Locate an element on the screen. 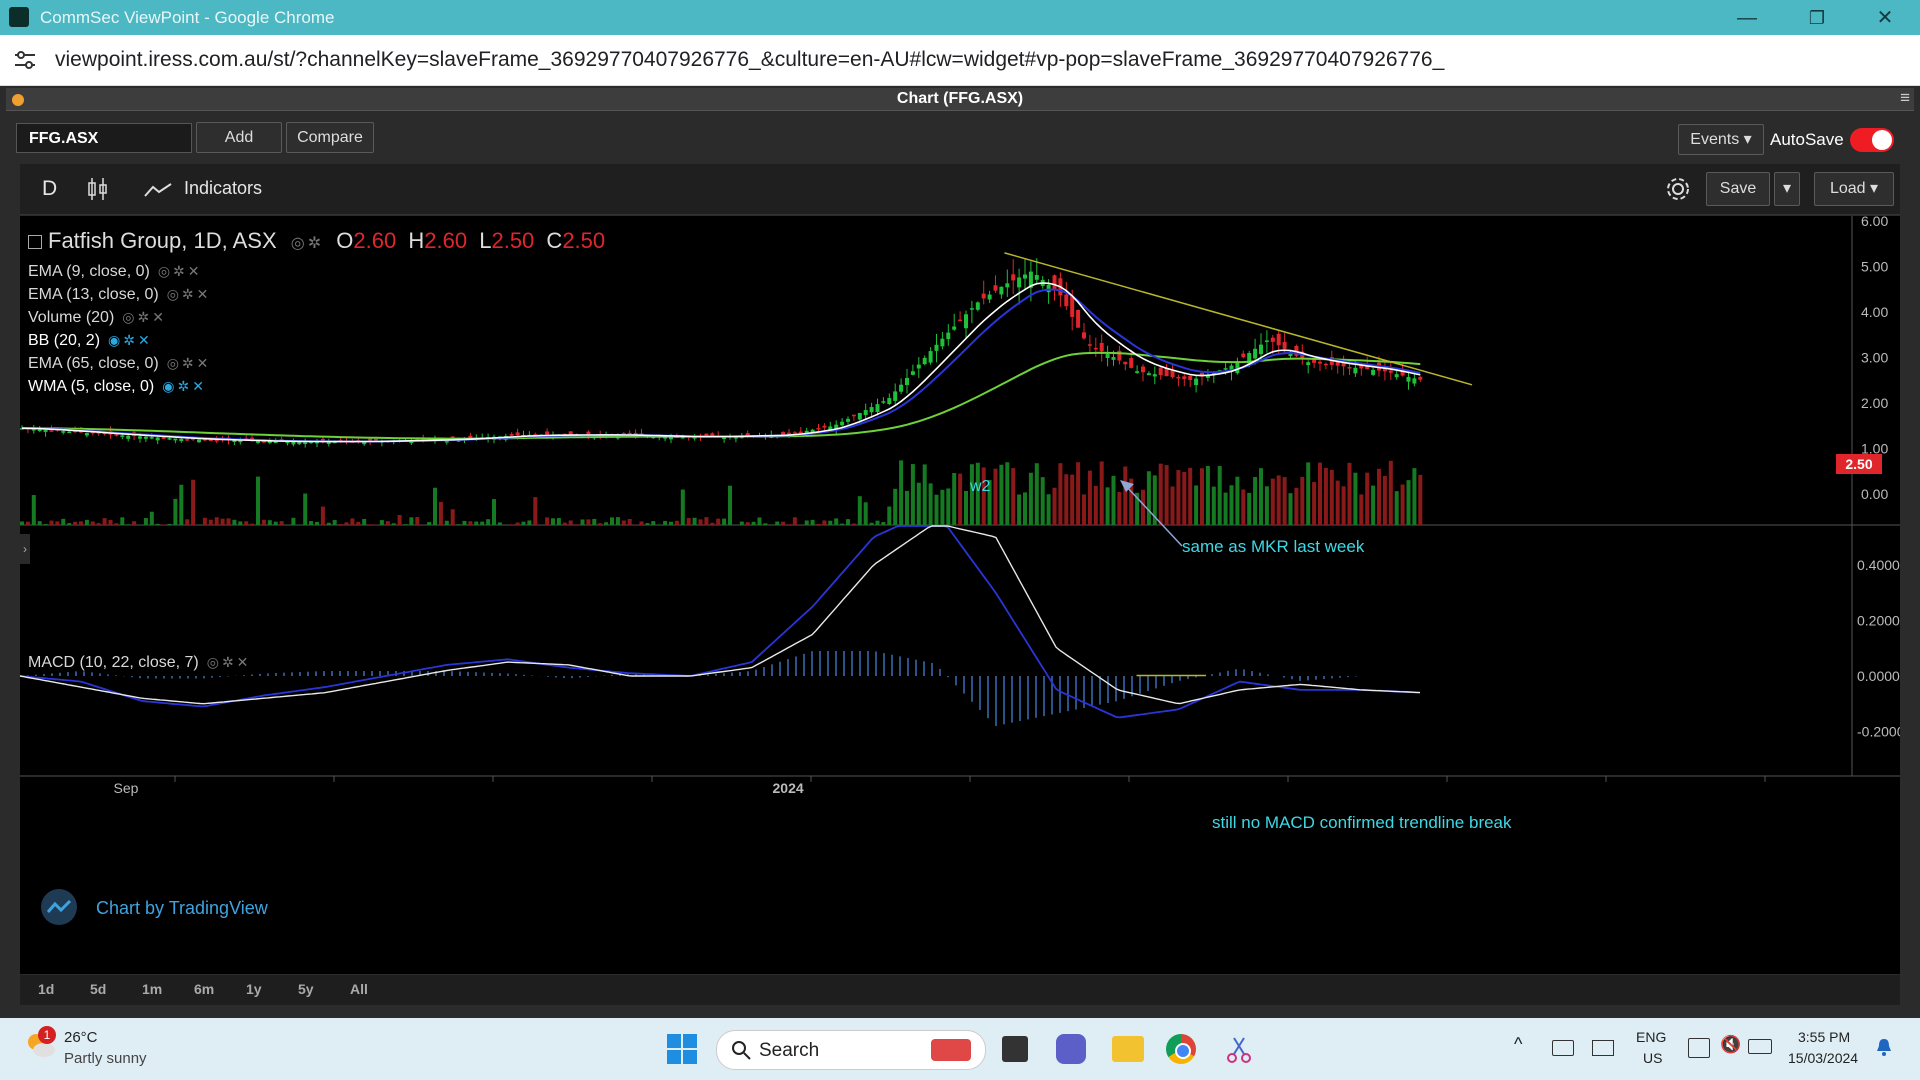  symbol-input: FFG.ASX is located at coordinates (104, 138).